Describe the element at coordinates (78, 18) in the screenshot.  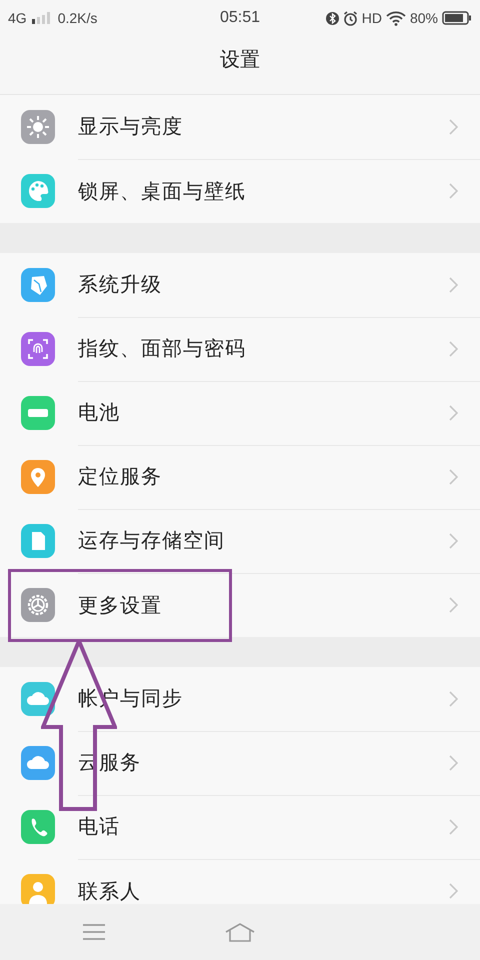
I see `network-speed: 0.2K/s` at that location.